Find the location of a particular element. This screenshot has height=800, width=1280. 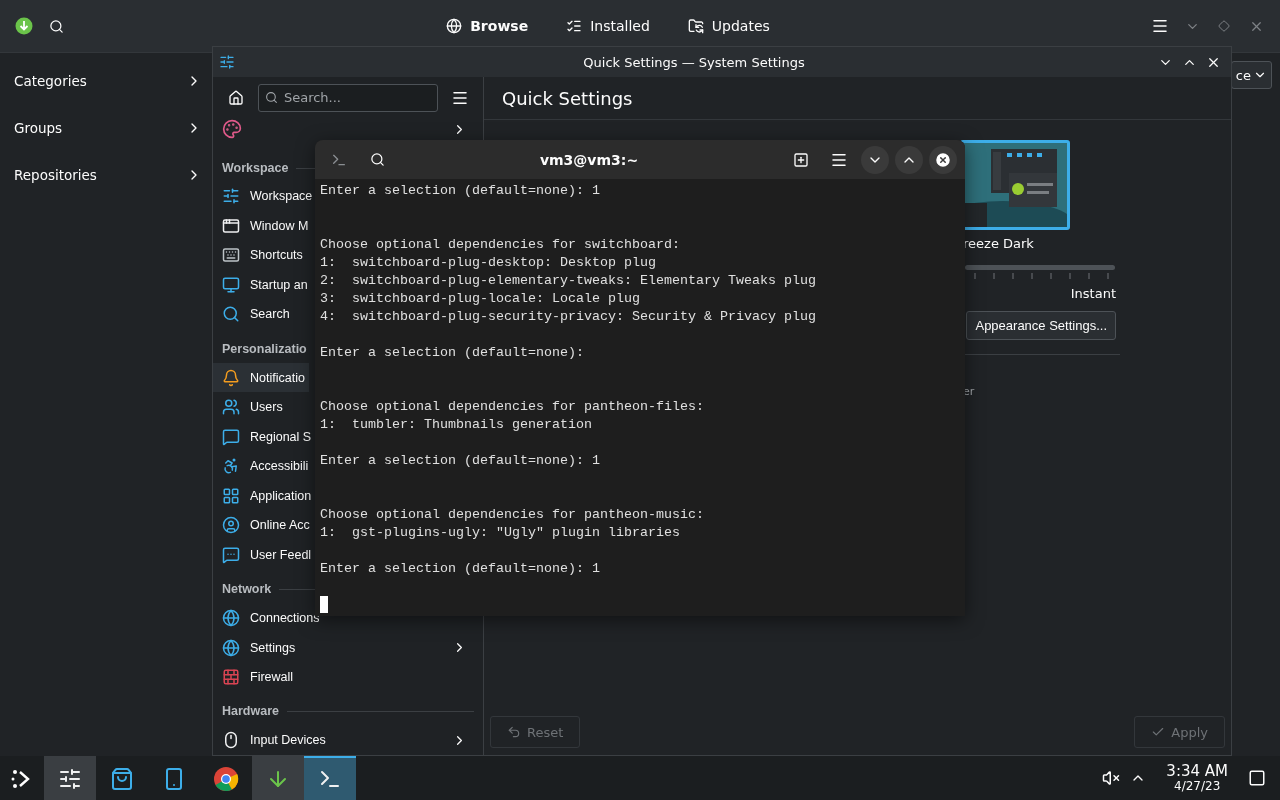

section-heading: Personalizatio is located at coordinates (264, 348).